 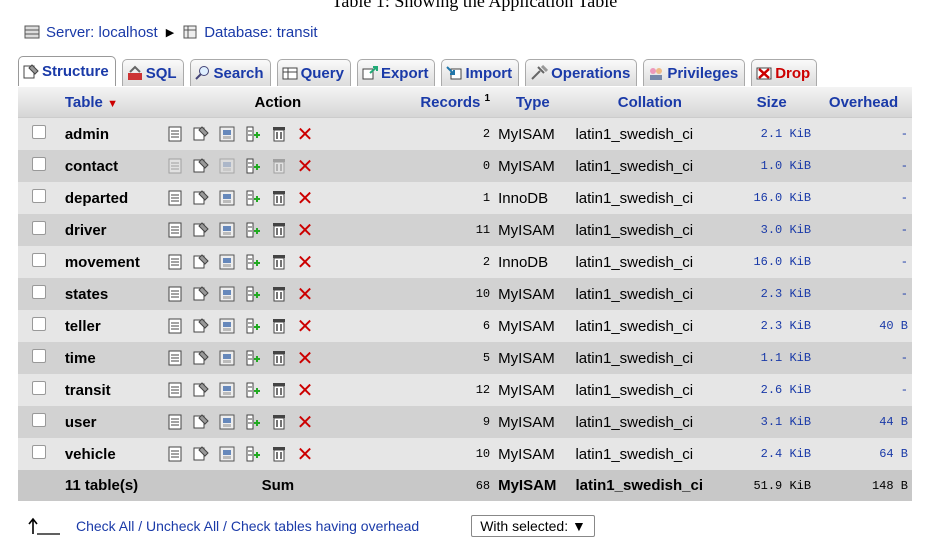 I want to click on records-column-header: Records 1, so click(x=446, y=102).